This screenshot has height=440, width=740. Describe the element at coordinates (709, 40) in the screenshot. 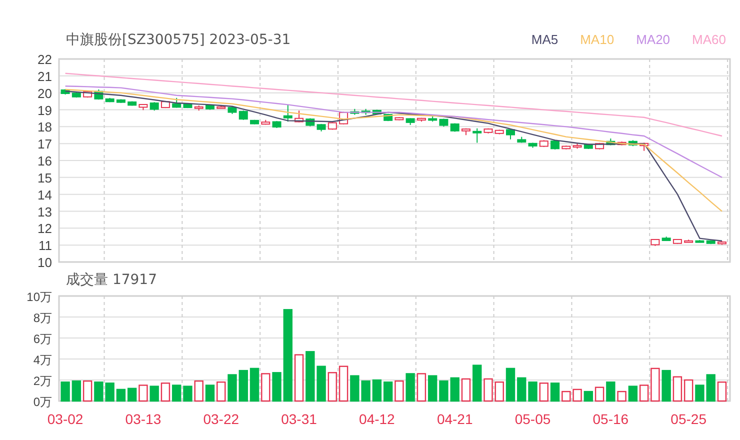

I see `legend-label: MA60` at that location.